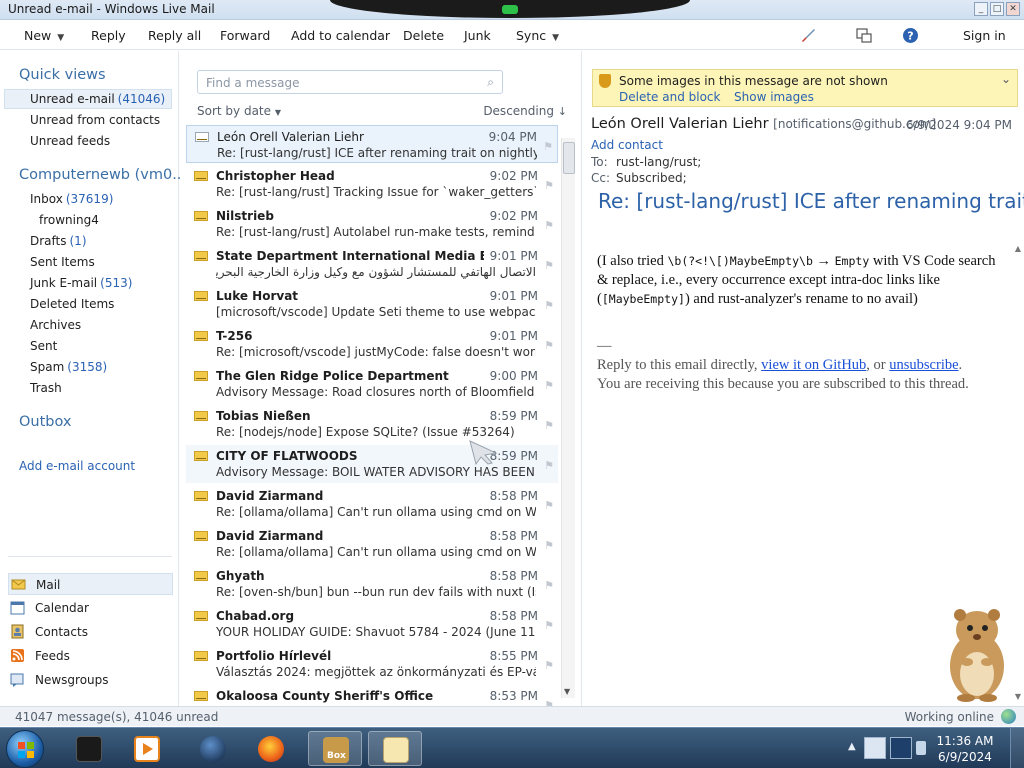 Image resolution: width=1024 pixels, height=768 pixels. I want to click on folder-spam: Spam (3158), so click(68, 367).